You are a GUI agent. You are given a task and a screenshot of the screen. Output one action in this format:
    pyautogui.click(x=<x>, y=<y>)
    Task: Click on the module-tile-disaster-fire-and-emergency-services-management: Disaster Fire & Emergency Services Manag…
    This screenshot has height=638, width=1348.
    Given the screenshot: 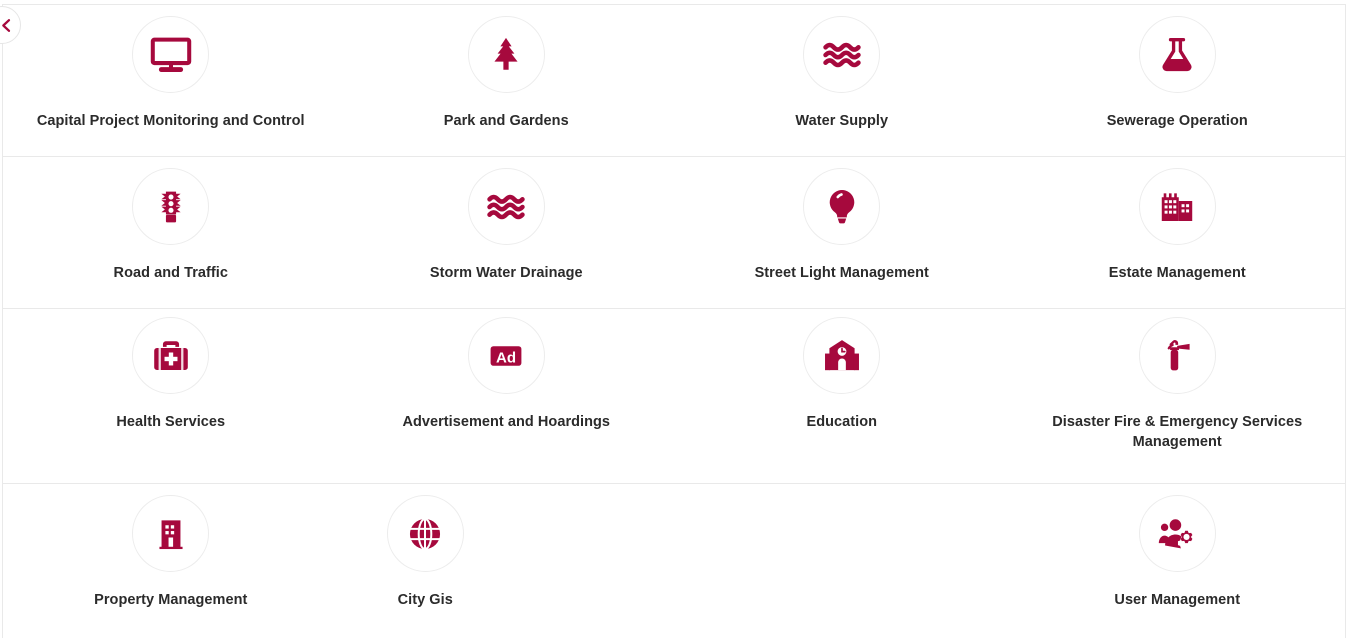 What is the action you would take?
    pyautogui.click(x=1178, y=396)
    